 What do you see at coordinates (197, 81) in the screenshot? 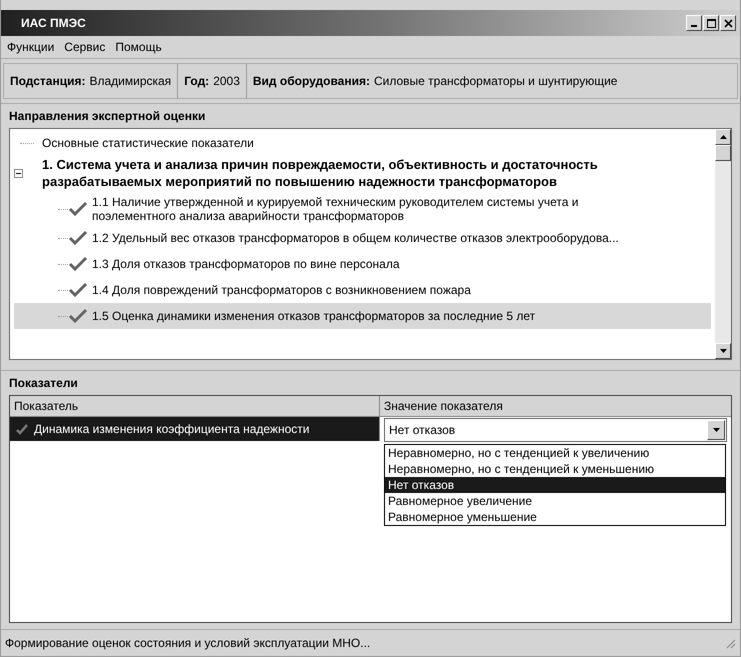
I see `info-label: Год:` at bounding box center [197, 81].